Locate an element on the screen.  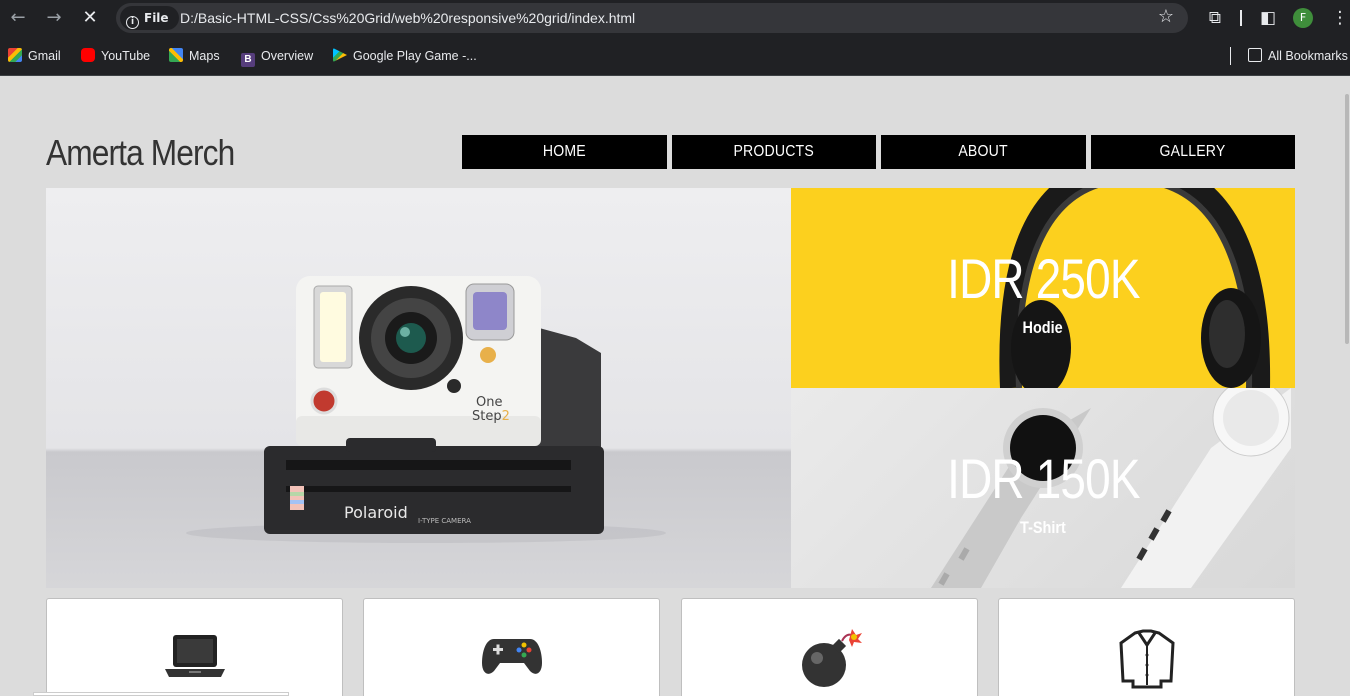
category-cards is located at coordinates (670, 647).